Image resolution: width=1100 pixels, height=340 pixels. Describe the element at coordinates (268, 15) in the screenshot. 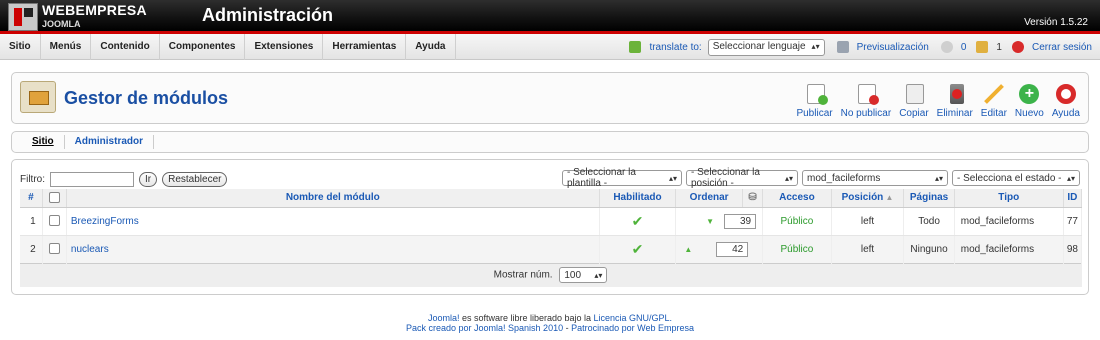

I see `admin-title: Administración` at that location.